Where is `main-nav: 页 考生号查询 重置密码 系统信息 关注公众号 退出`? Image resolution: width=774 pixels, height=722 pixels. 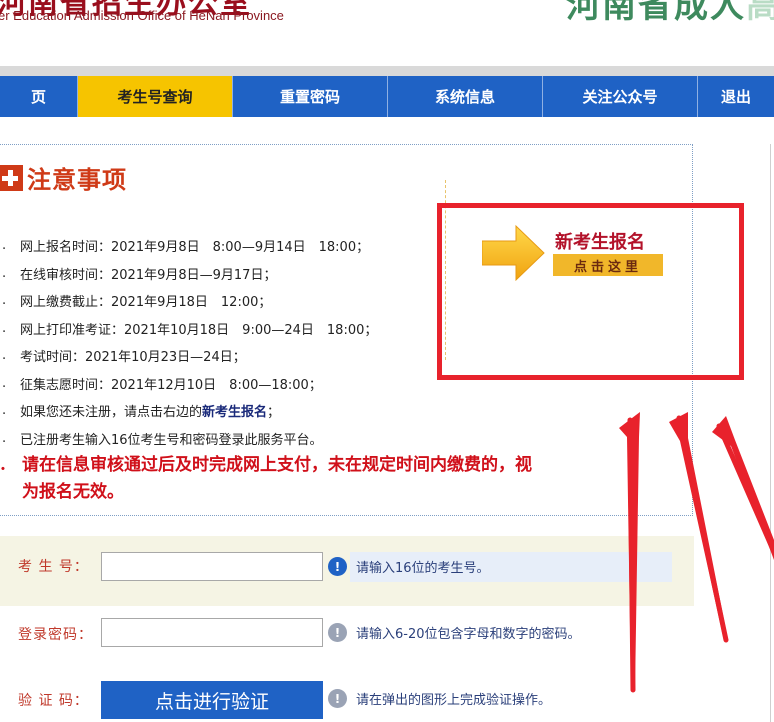
main-nav: 页 考生号查询 重置密码 系统信息 关注公众号 退出 is located at coordinates (387, 96).